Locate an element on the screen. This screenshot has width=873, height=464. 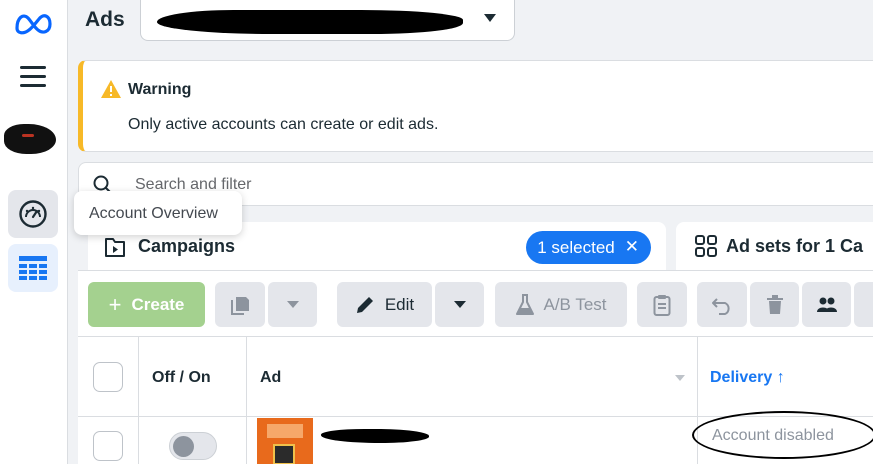
column-ad-label: Ad is located at coordinates (271, 377).